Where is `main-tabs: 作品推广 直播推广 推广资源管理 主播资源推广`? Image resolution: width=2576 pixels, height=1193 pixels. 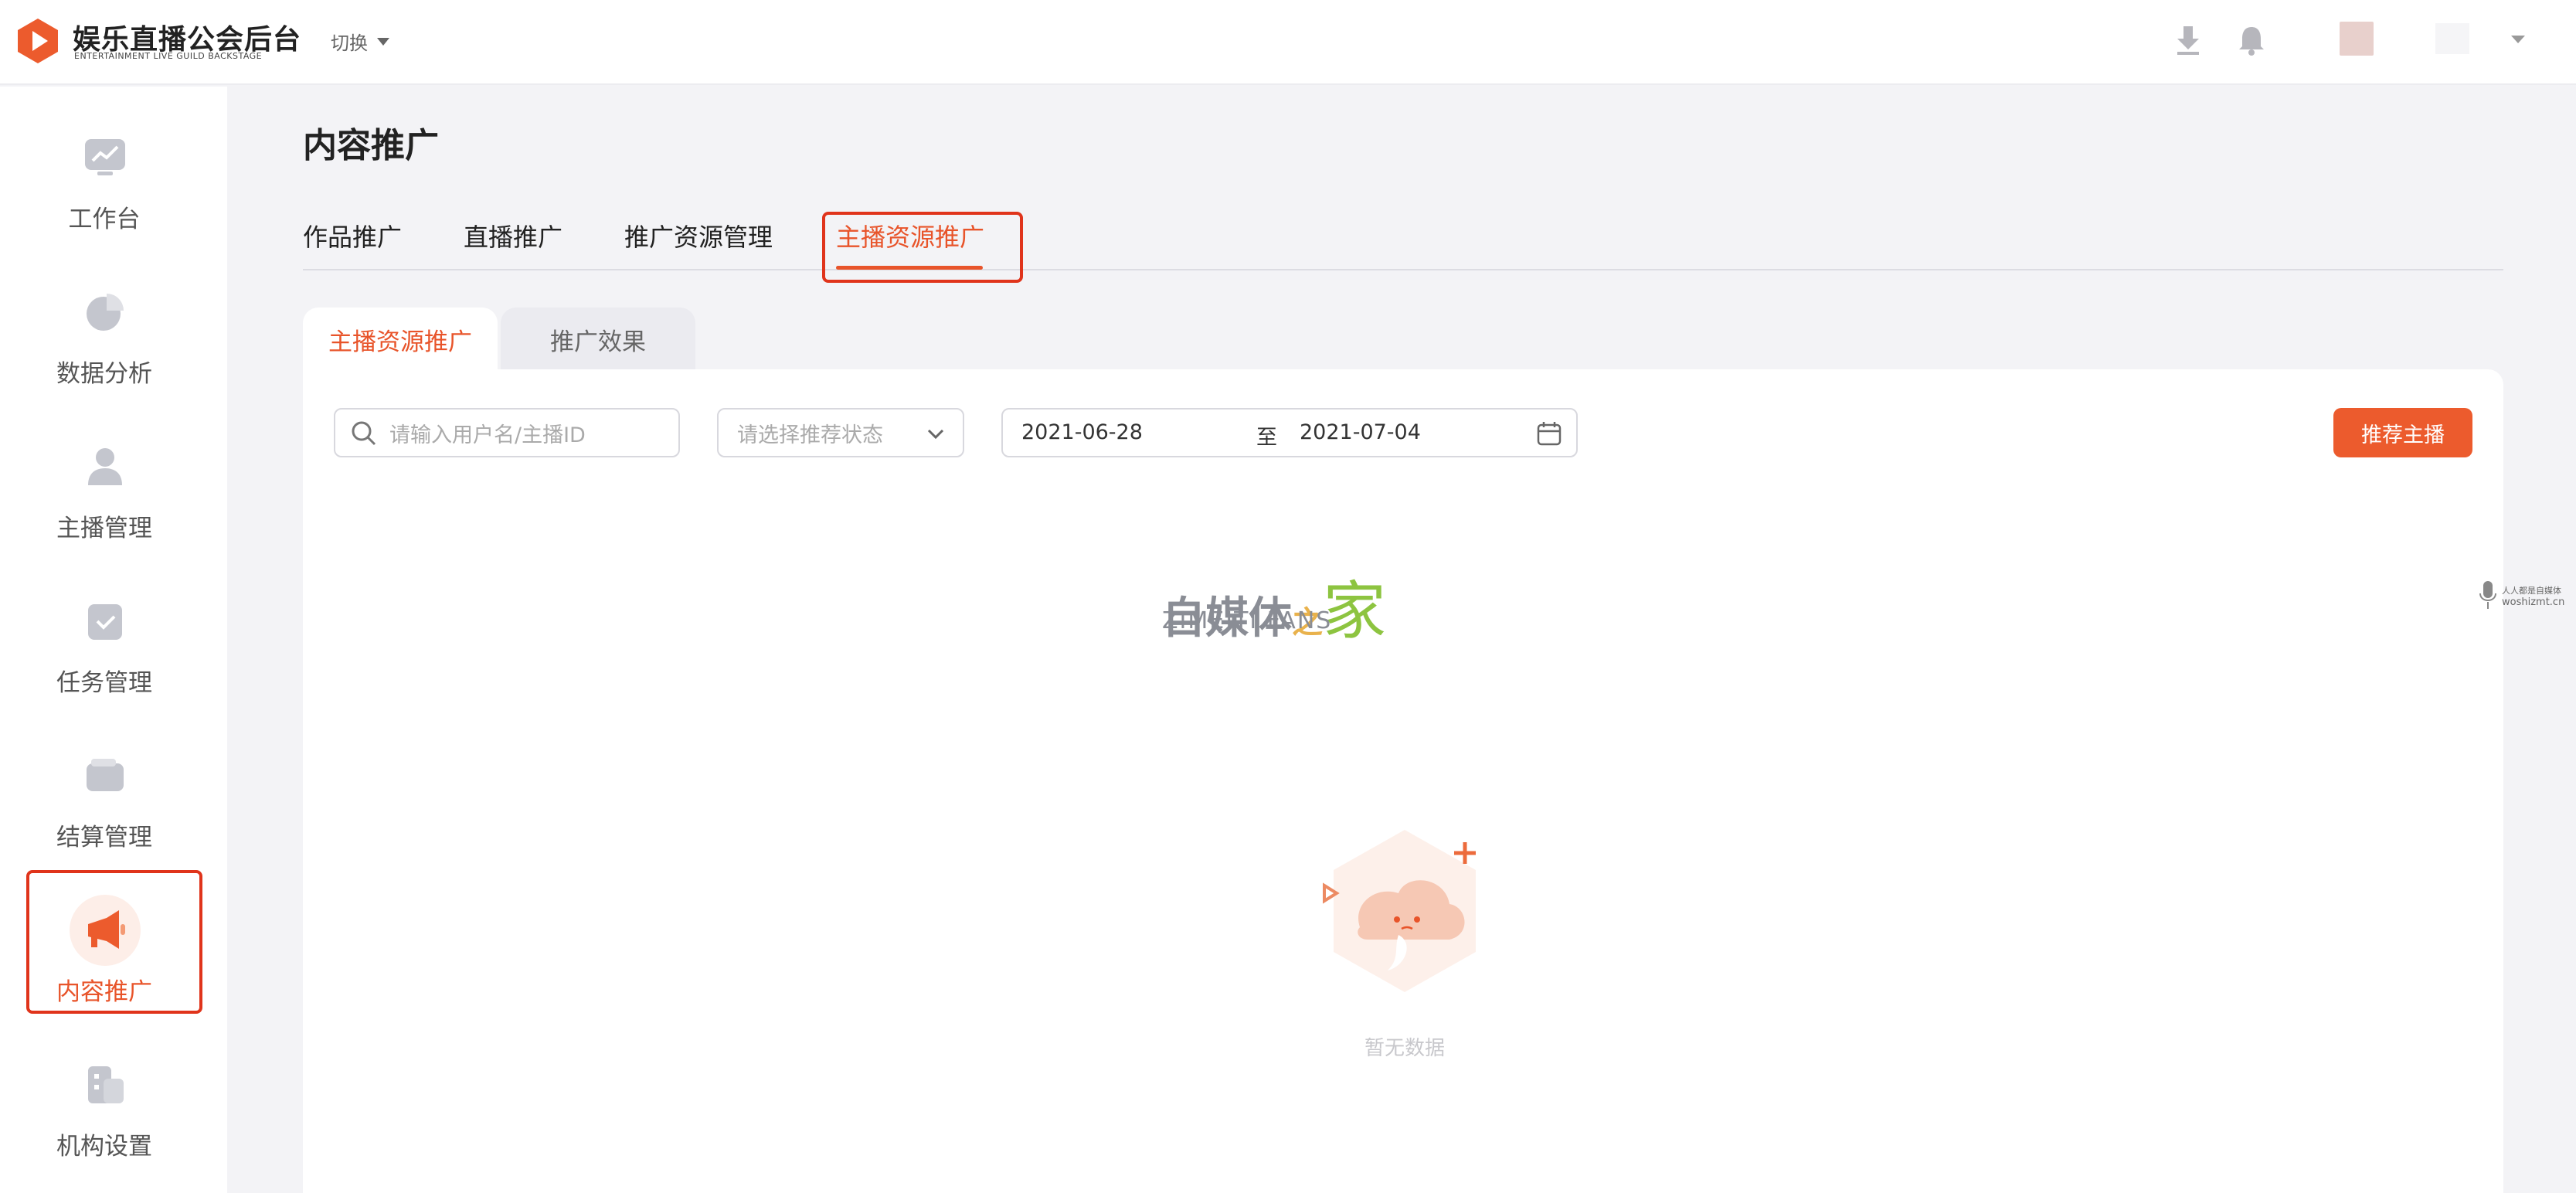 main-tabs: 作品推广 直播推广 推广资源管理 主播资源推广 is located at coordinates (1403, 244).